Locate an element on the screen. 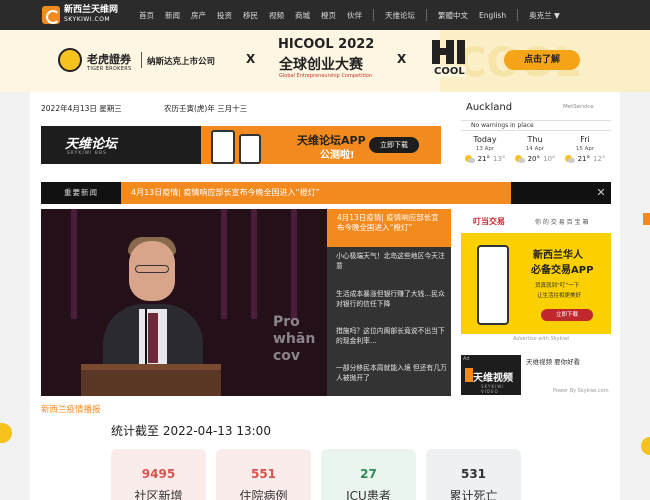 This screenshot has height=500, width=650. trade-ad-logo: 叮当交易 is located at coordinates (489, 221).